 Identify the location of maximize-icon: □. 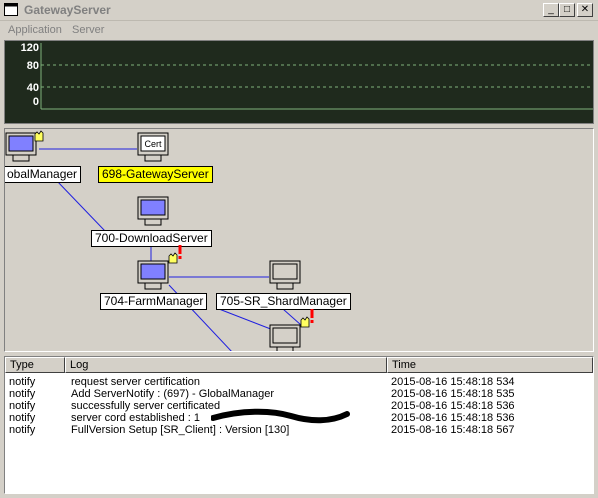
(567, 9).